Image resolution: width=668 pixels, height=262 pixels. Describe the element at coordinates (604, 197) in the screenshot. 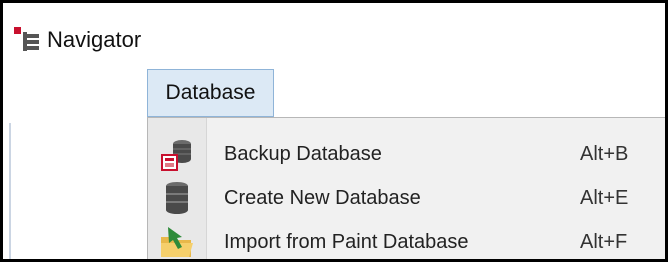

I see `menu-item-shortcut: Alt+E` at that location.